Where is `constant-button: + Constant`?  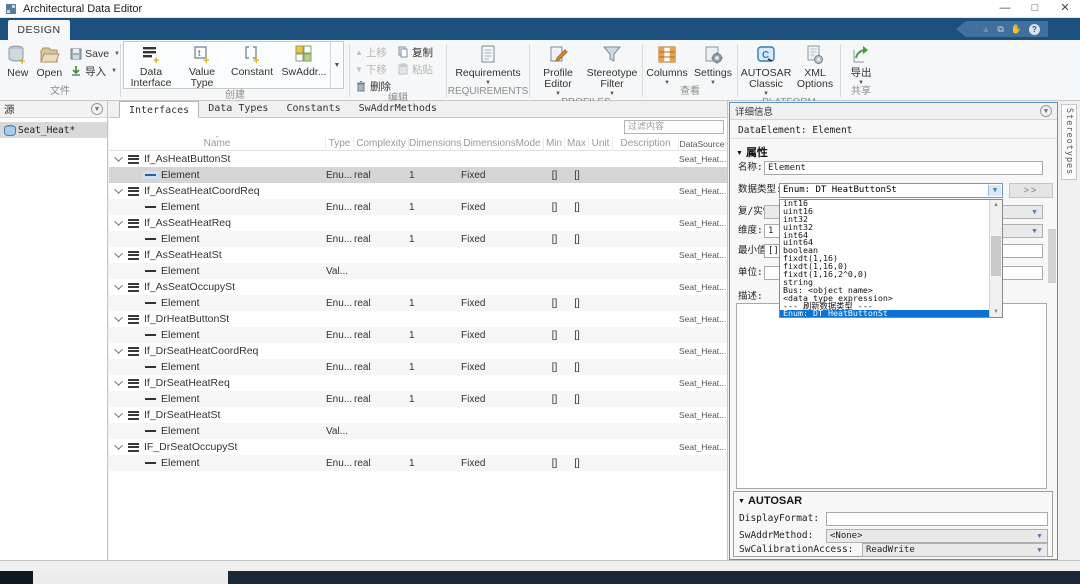 constant-button: + Constant is located at coordinates (252, 60).